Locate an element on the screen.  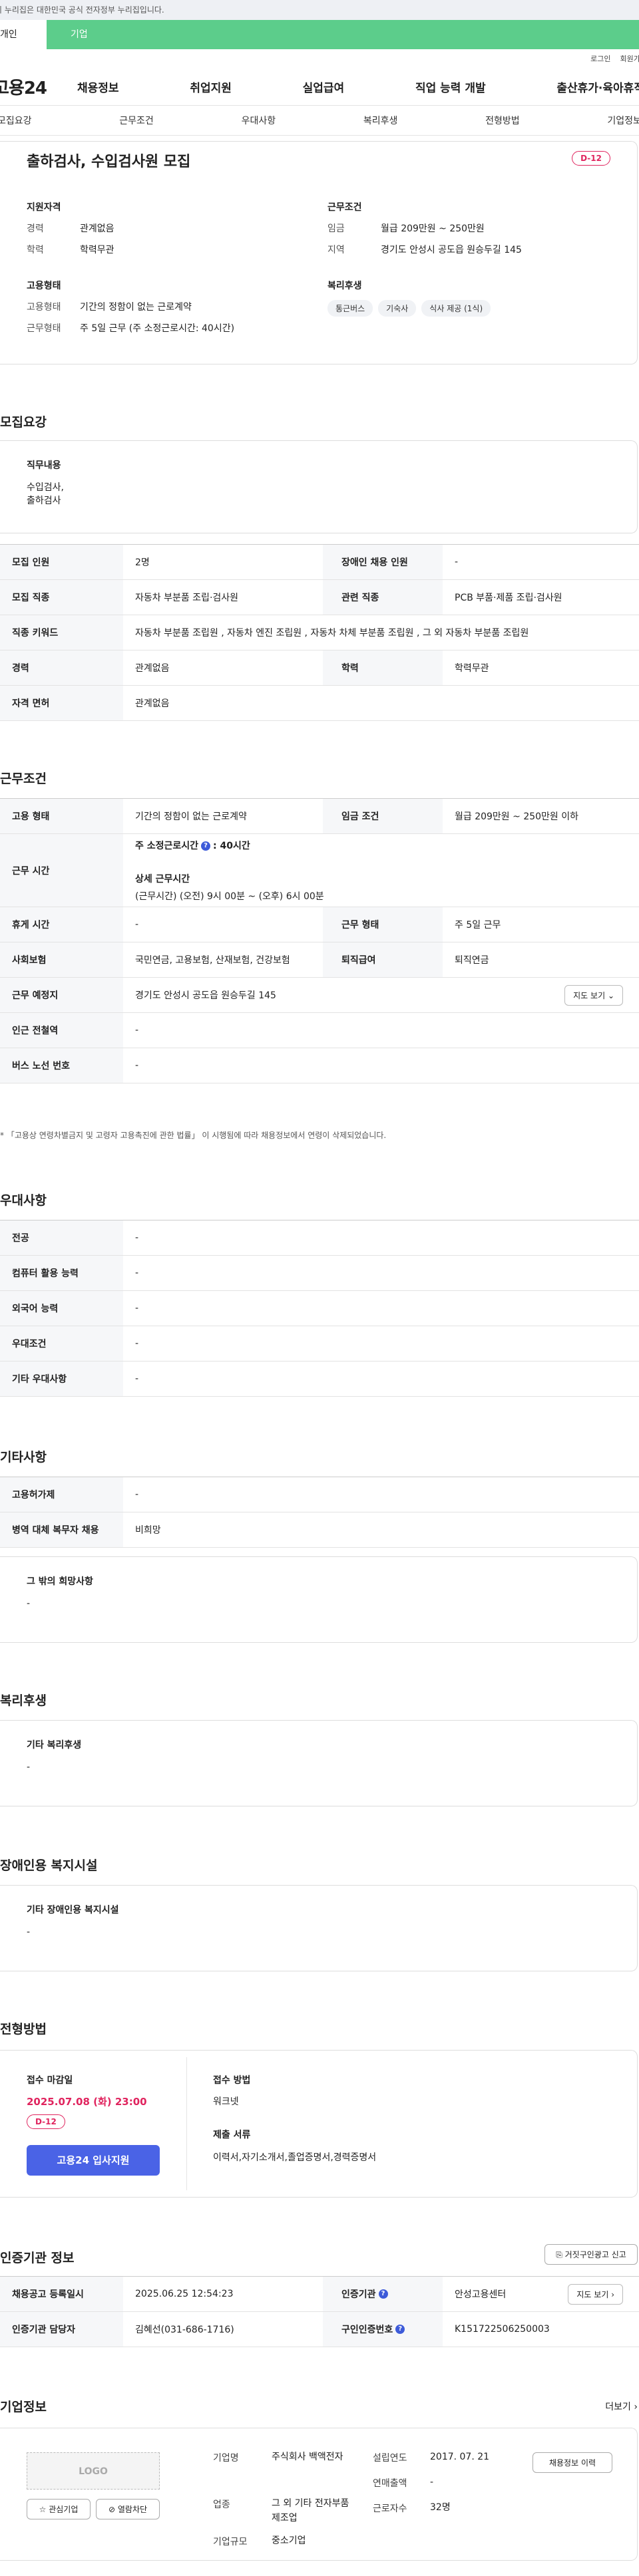
table-row: 인근 전철역 - is located at coordinates (319, 1030).